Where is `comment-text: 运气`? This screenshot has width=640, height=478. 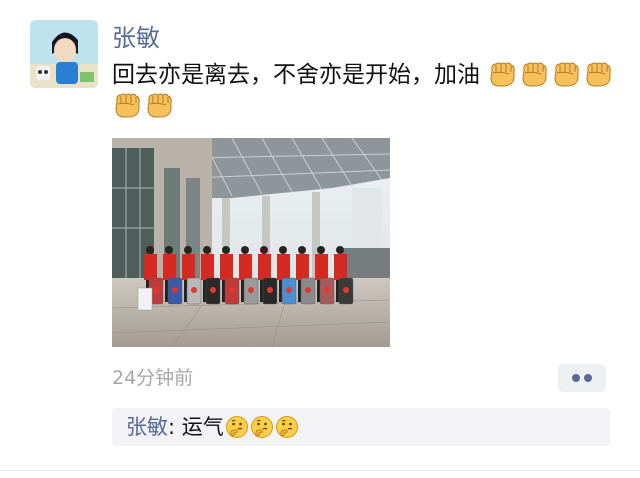 comment-text: 运气 is located at coordinates (202, 427).